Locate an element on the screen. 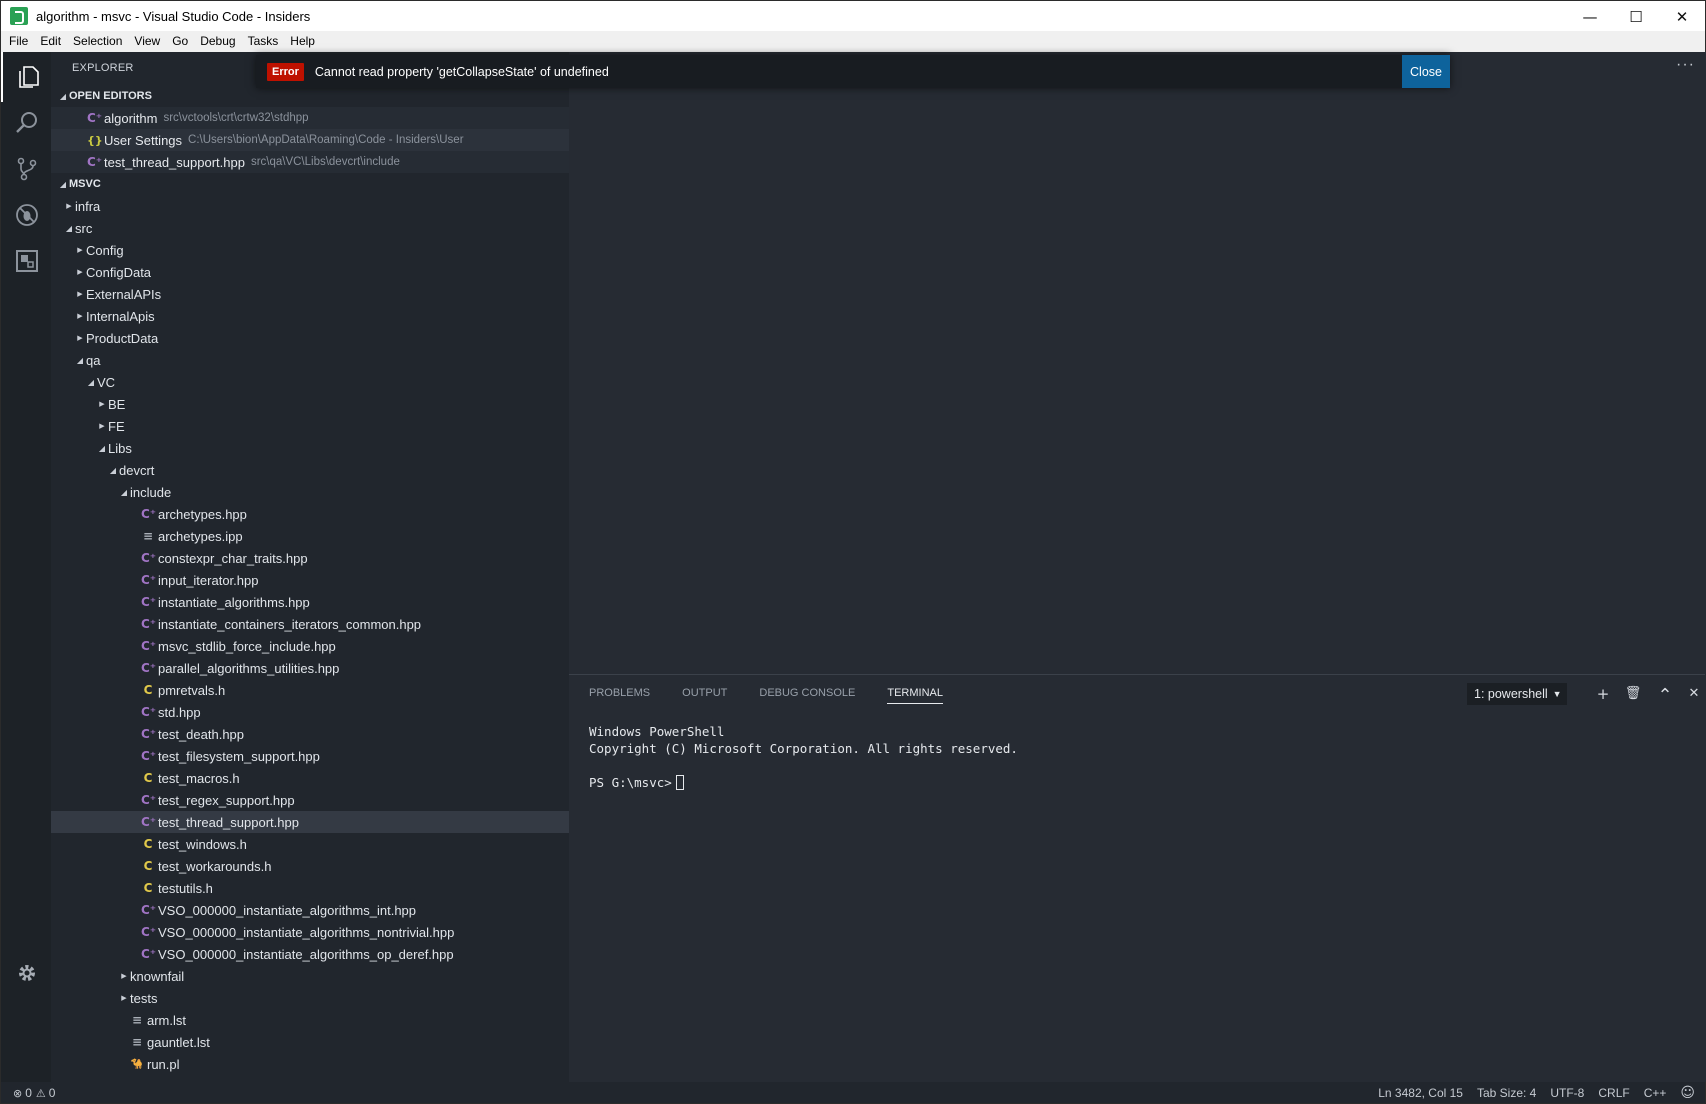  menu-file: File is located at coordinates (18, 41).